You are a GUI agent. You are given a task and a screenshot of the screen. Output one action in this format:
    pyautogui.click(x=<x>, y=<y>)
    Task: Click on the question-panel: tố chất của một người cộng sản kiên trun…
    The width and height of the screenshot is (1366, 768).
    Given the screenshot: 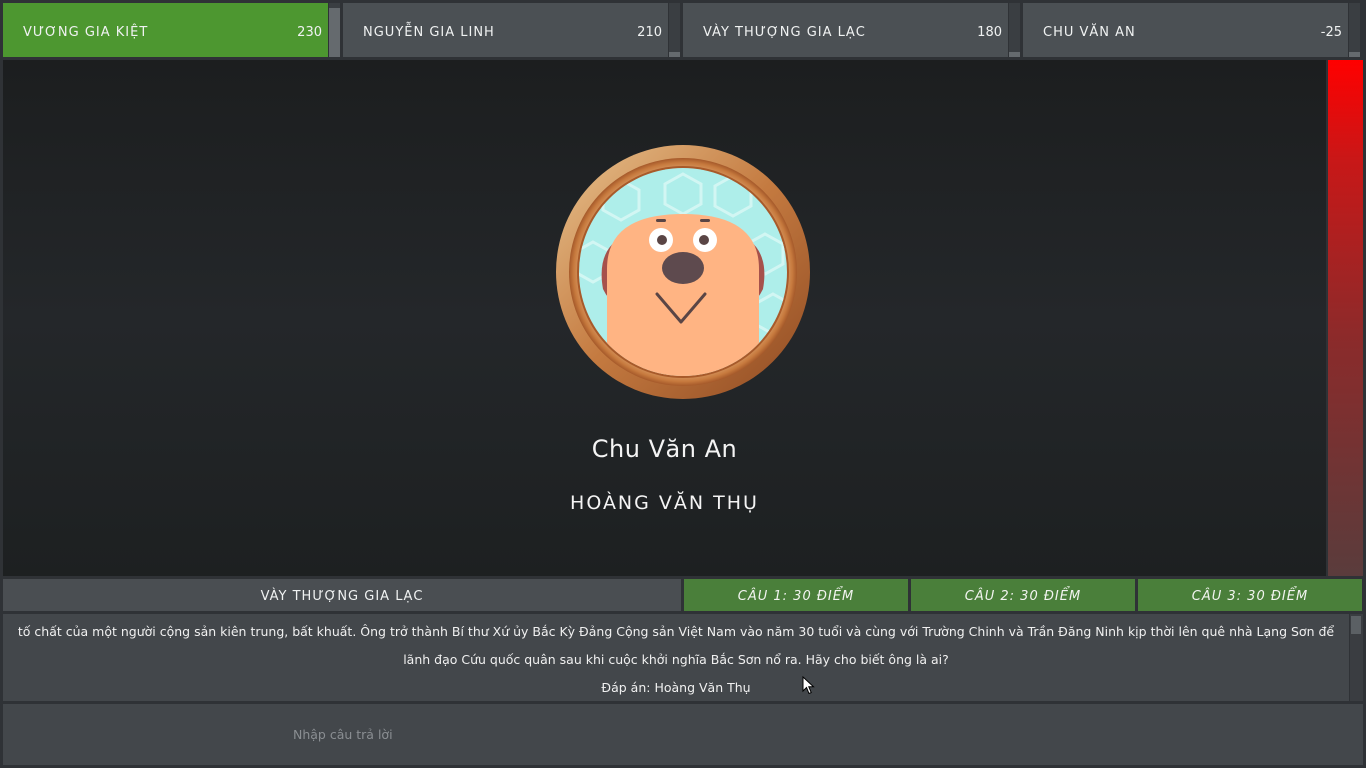 What is the action you would take?
    pyautogui.click(x=676, y=657)
    